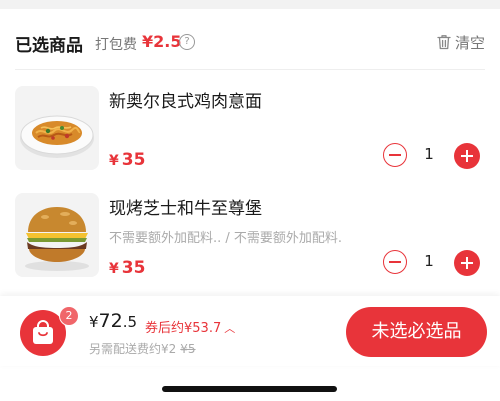 The height and width of the screenshot is (401, 500). I want to click on item-options: 不需要额外加配料.. / 不需要额外加配料., so click(226, 238).